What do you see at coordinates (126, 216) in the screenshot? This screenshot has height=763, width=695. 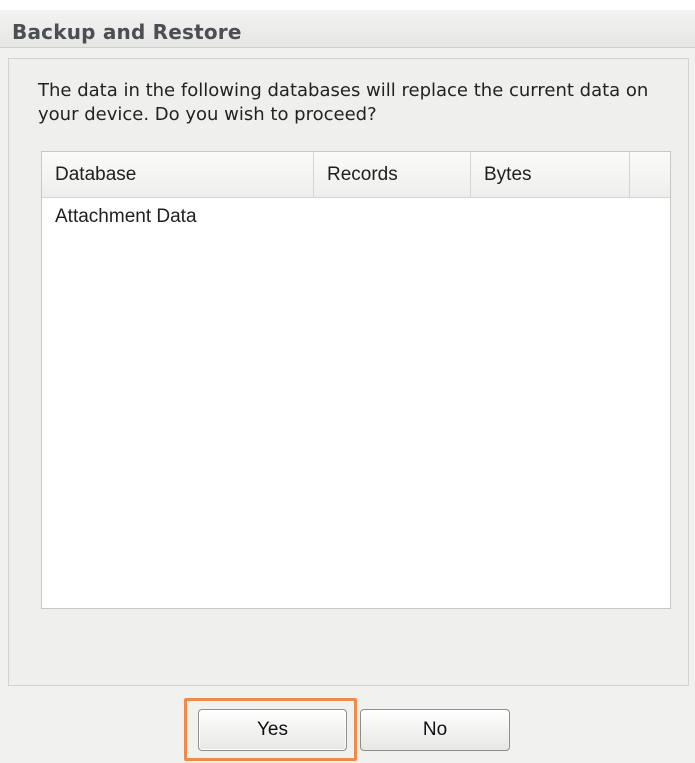 I see `cell-database: Attachment Data` at bounding box center [126, 216].